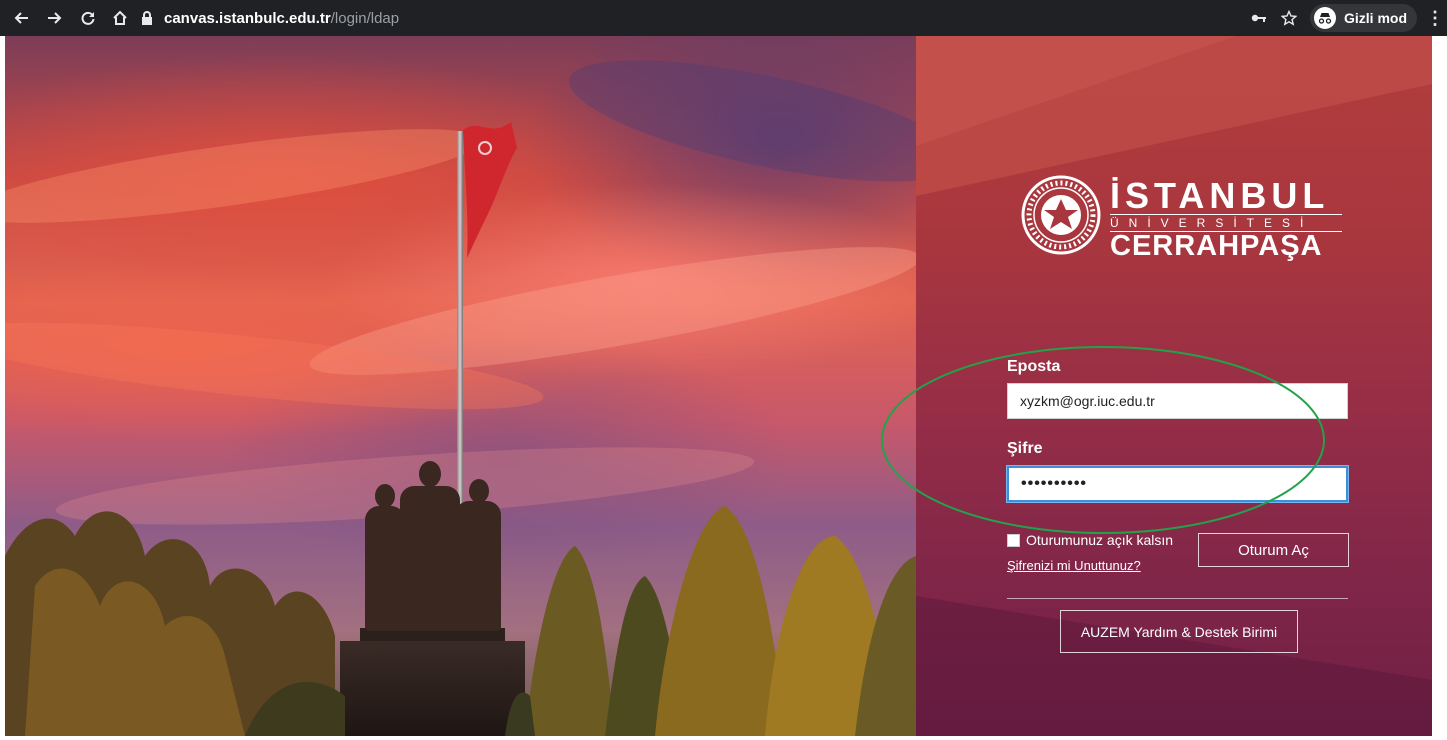 Image resolution: width=1447 pixels, height=740 pixels. I want to click on menu-dots-icon: ⋮, so click(1435, 18).